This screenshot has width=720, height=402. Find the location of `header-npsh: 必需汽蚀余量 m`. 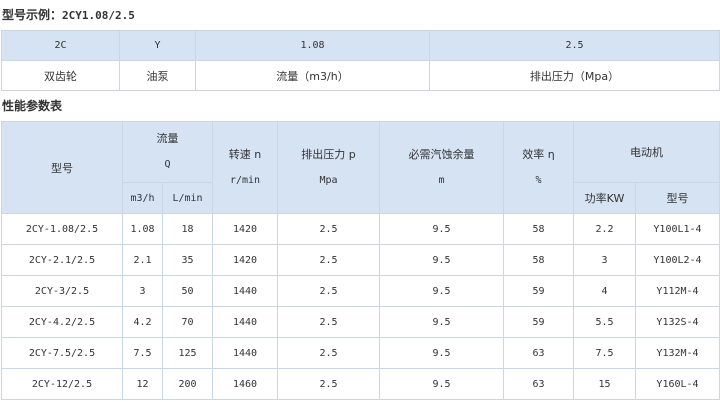

header-npsh: 必需汽蚀余量 m is located at coordinates (441, 167).